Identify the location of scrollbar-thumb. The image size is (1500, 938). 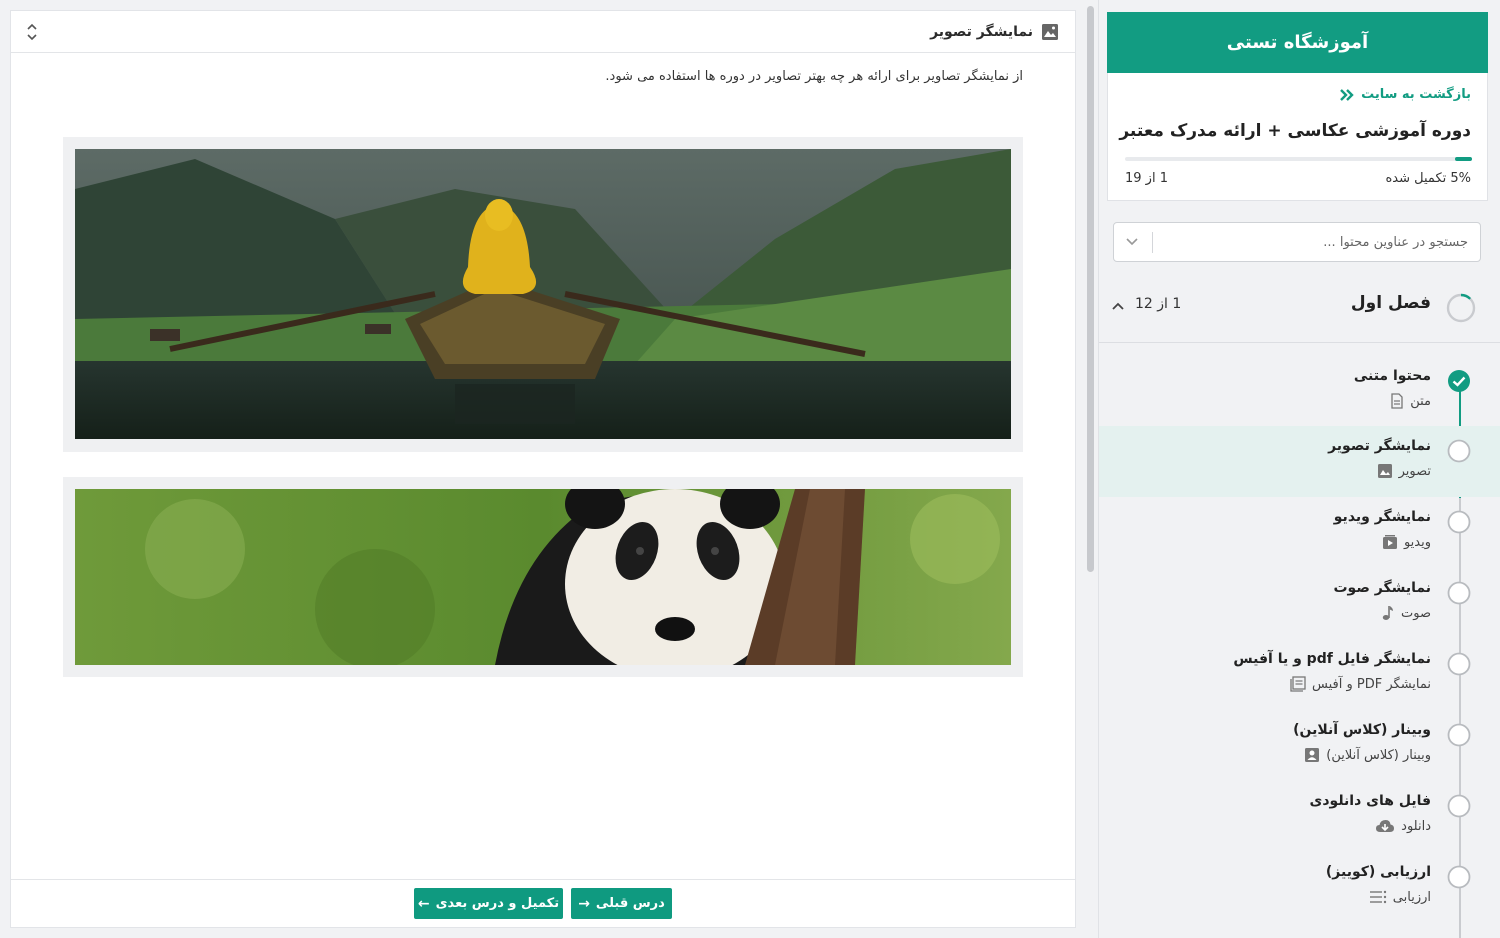
(1090, 289).